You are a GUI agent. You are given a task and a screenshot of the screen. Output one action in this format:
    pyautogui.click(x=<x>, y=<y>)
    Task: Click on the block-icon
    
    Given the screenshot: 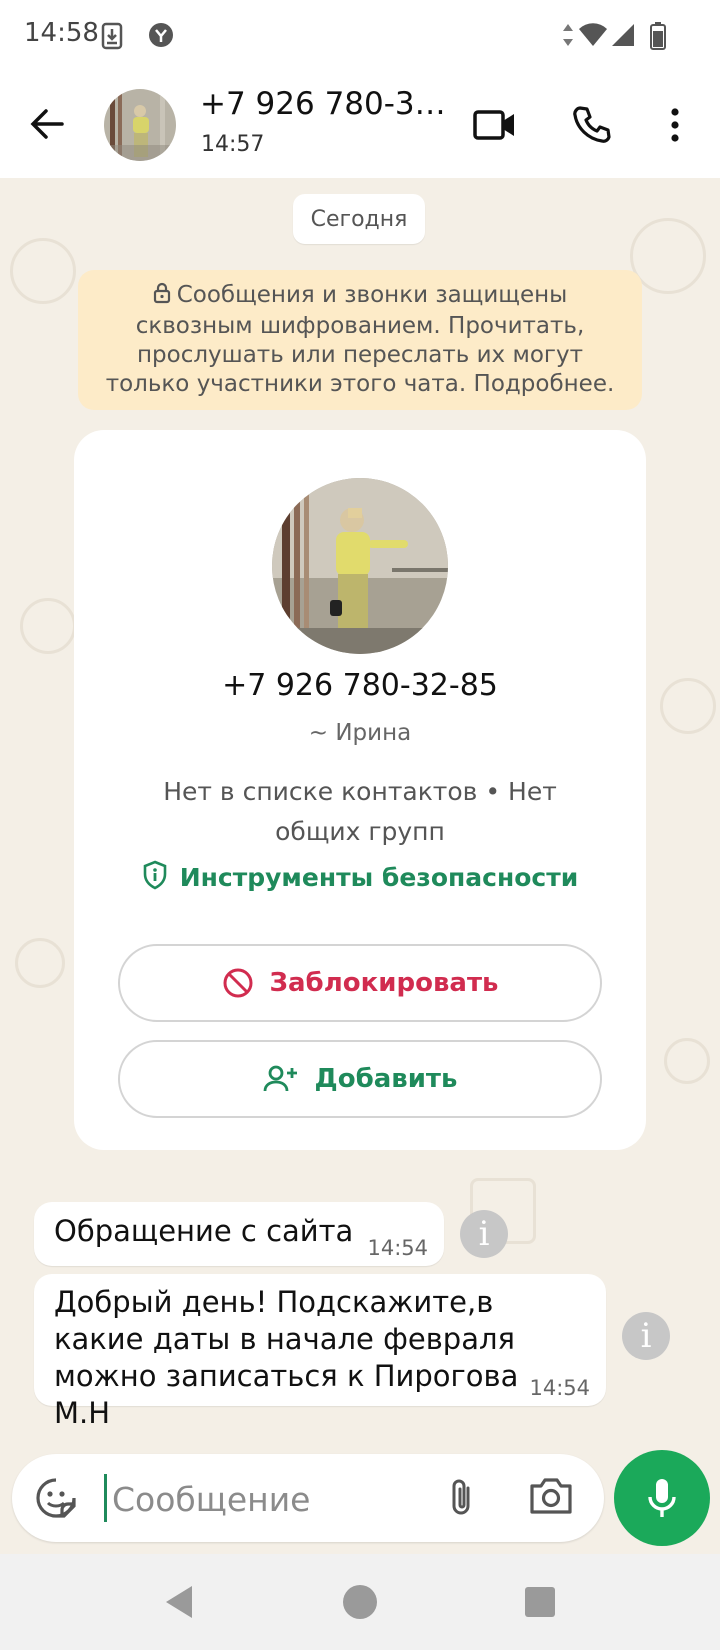 What is the action you would take?
    pyautogui.click(x=246, y=983)
    